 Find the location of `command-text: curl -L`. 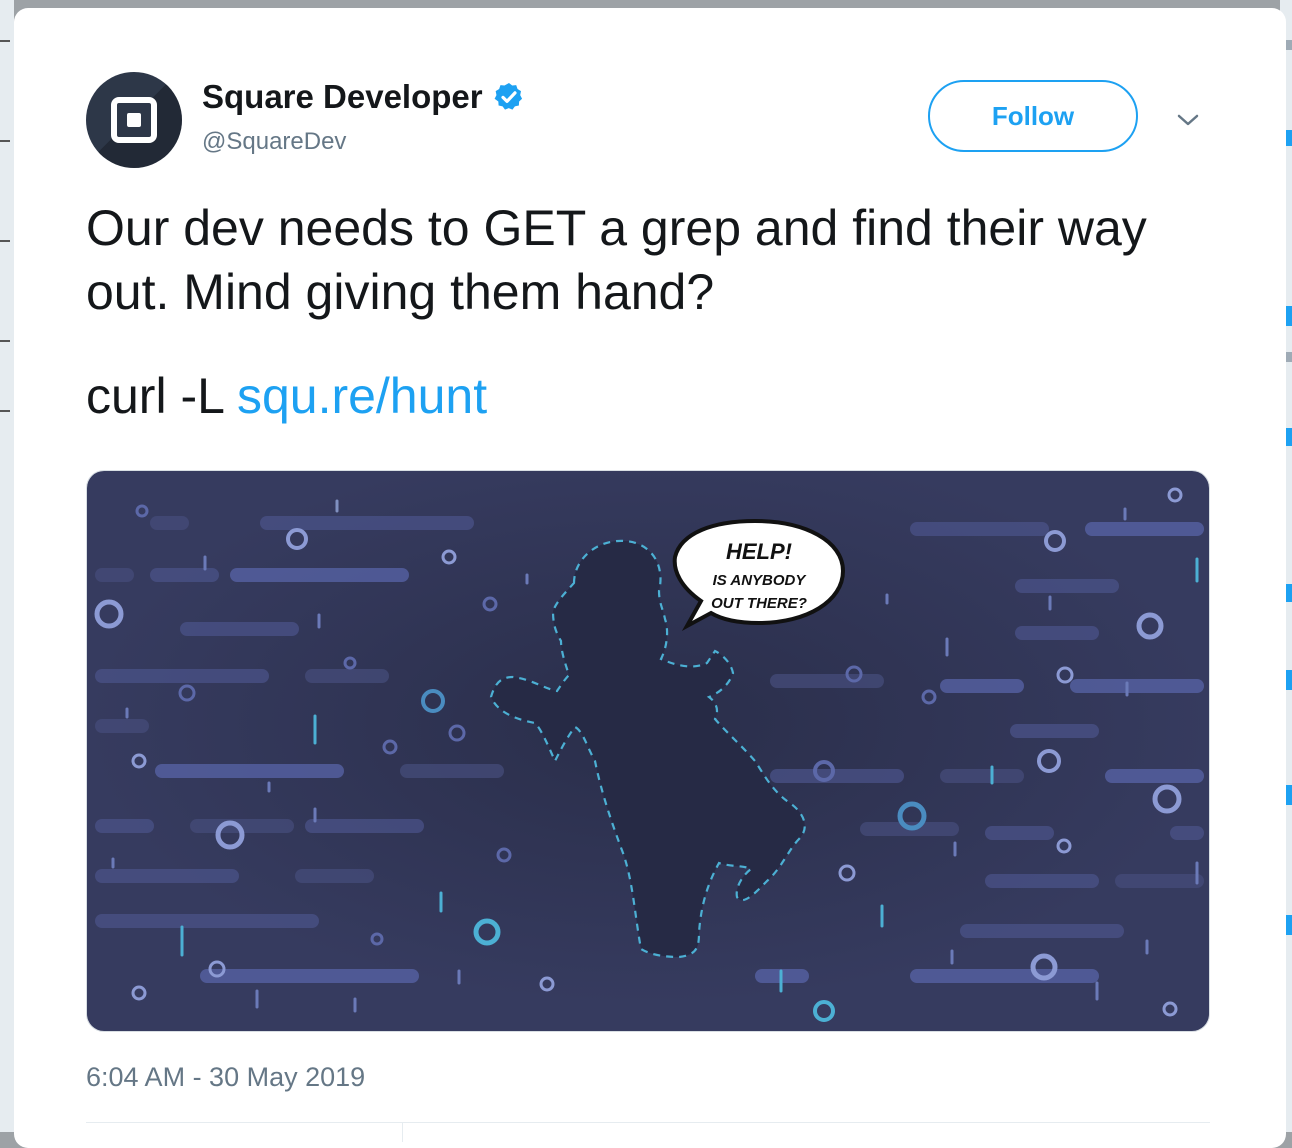

command-text: curl -L is located at coordinates (161, 396).